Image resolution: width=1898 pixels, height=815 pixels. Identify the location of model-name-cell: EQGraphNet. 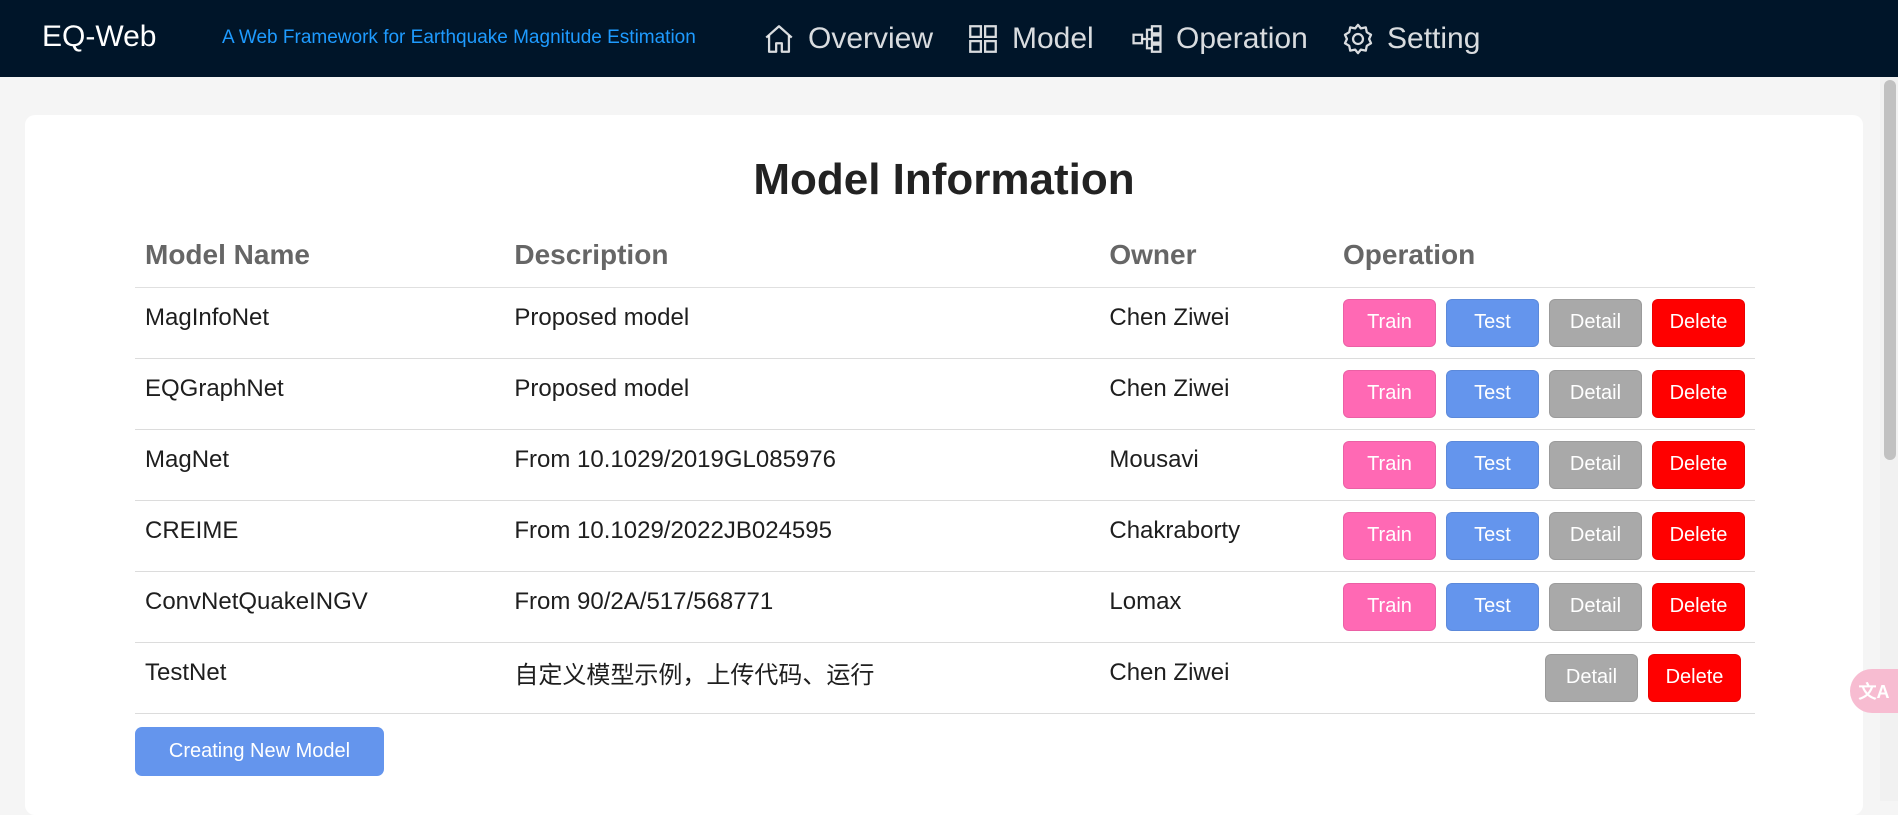
(320, 394).